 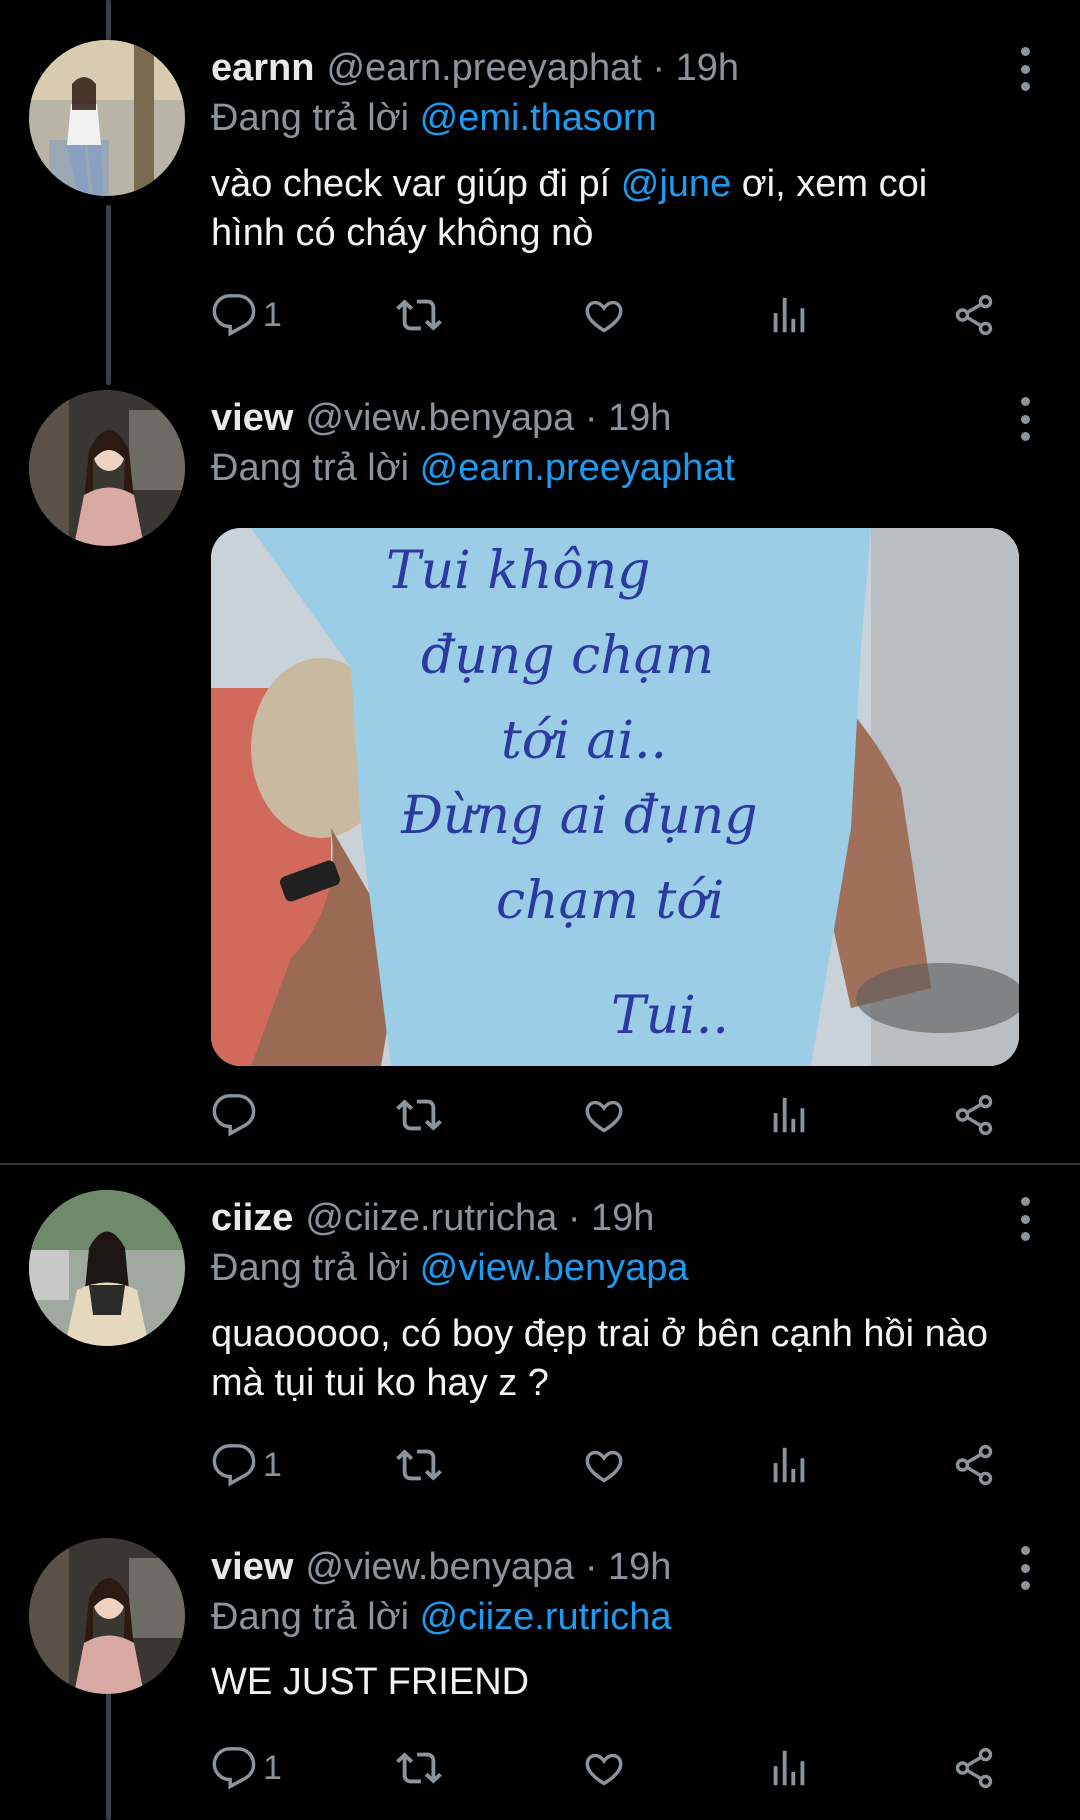 What do you see at coordinates (676, 184) in the screenshot?
I see `text-mention: @june` at bounding box center [676, 184].